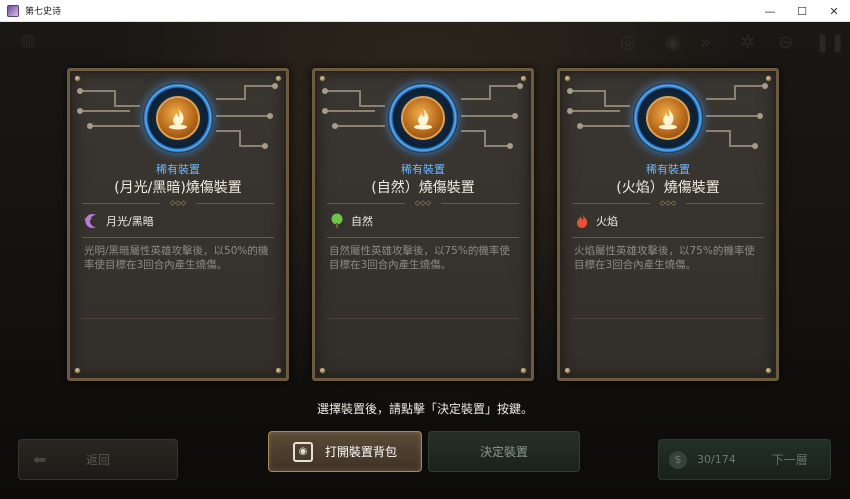  Describe the element at coordinates (40, 459) in the screenshot. I see `arrow-left-icon: ⬅` at that location.